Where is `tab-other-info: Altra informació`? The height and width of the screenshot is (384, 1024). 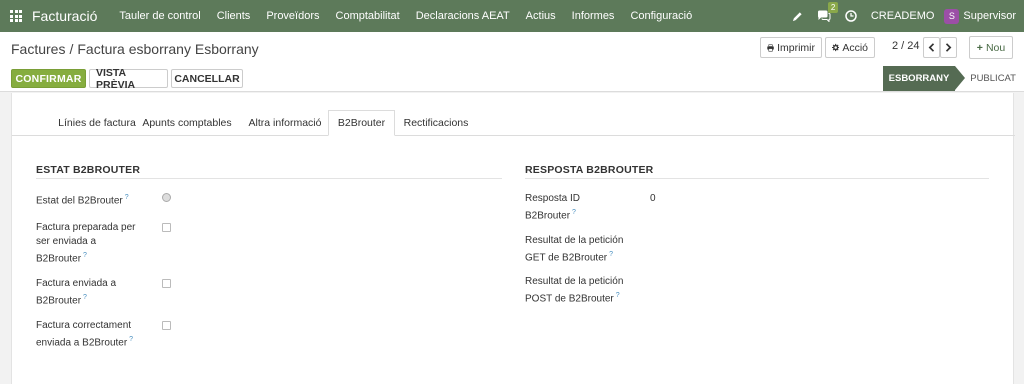 tab-other-info: Altra informació is located at coordinates (285, 123).